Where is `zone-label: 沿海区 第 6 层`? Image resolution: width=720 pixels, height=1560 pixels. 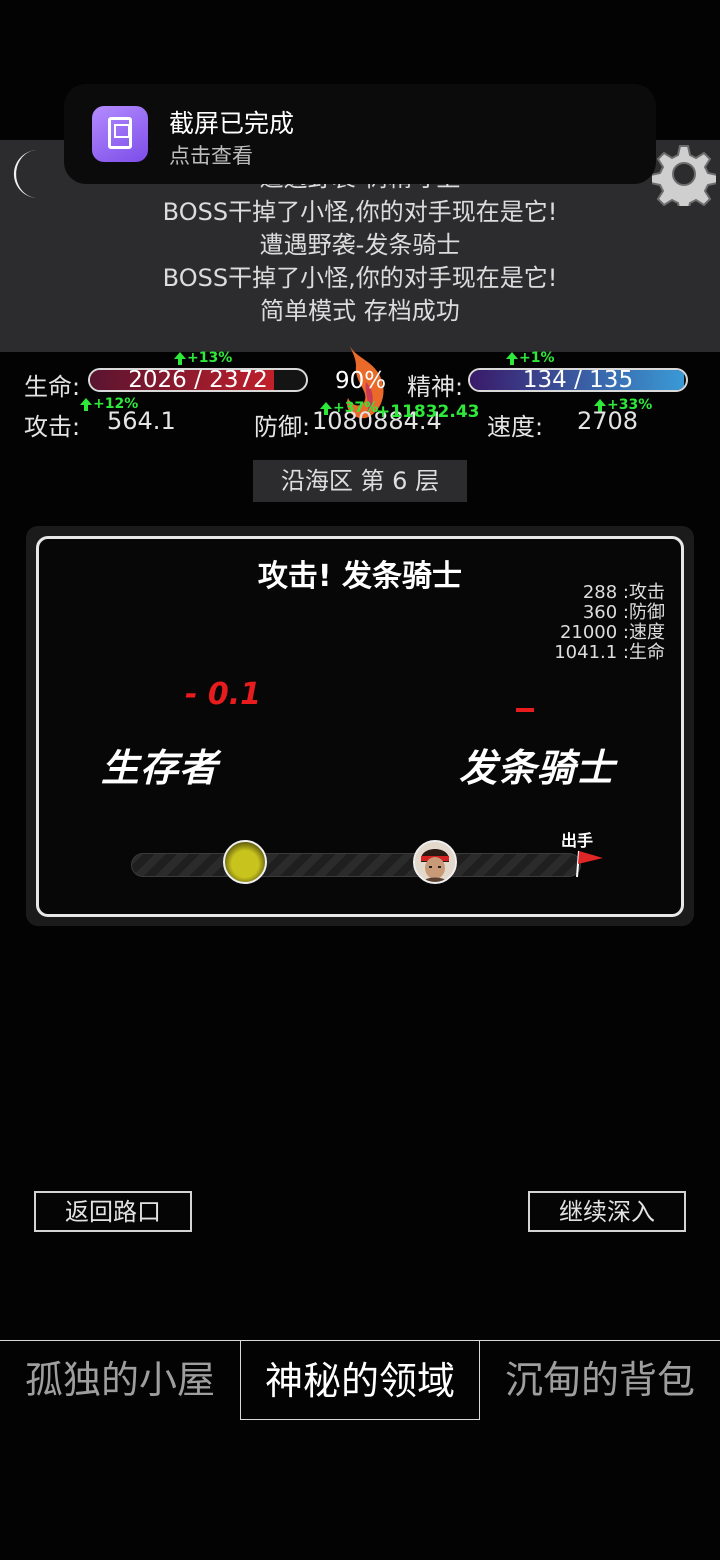
zone-label: 沿海区 第 6 层 is located at coordinates (360, 481).